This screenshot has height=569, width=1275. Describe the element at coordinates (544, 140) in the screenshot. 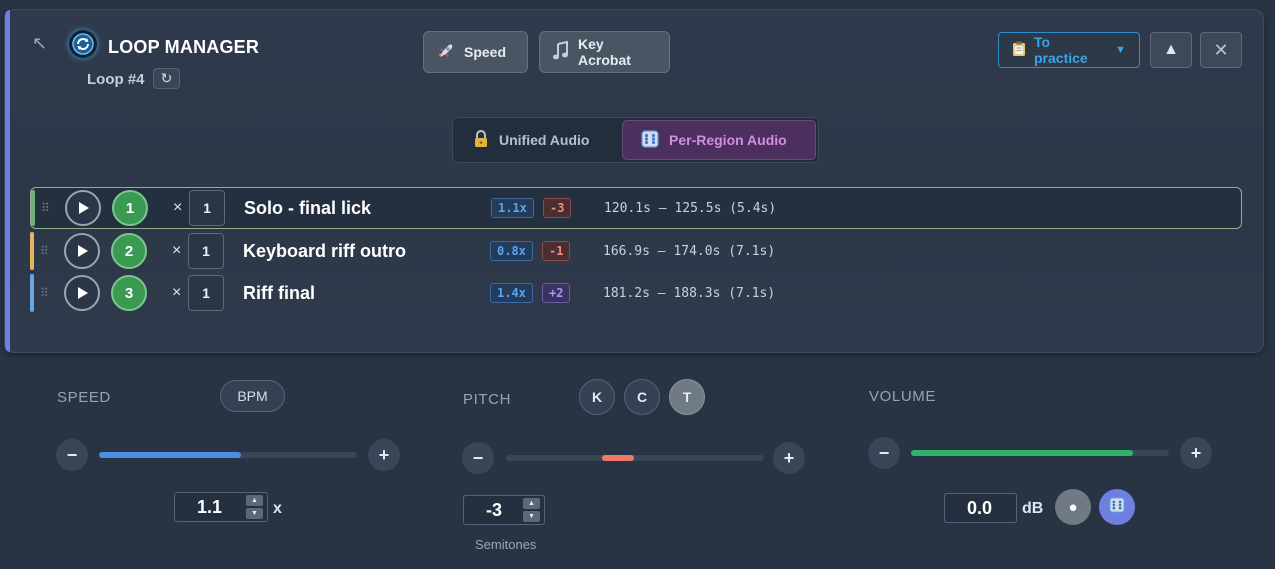

I see `unified-audio-label: Unified Audio` at that location.